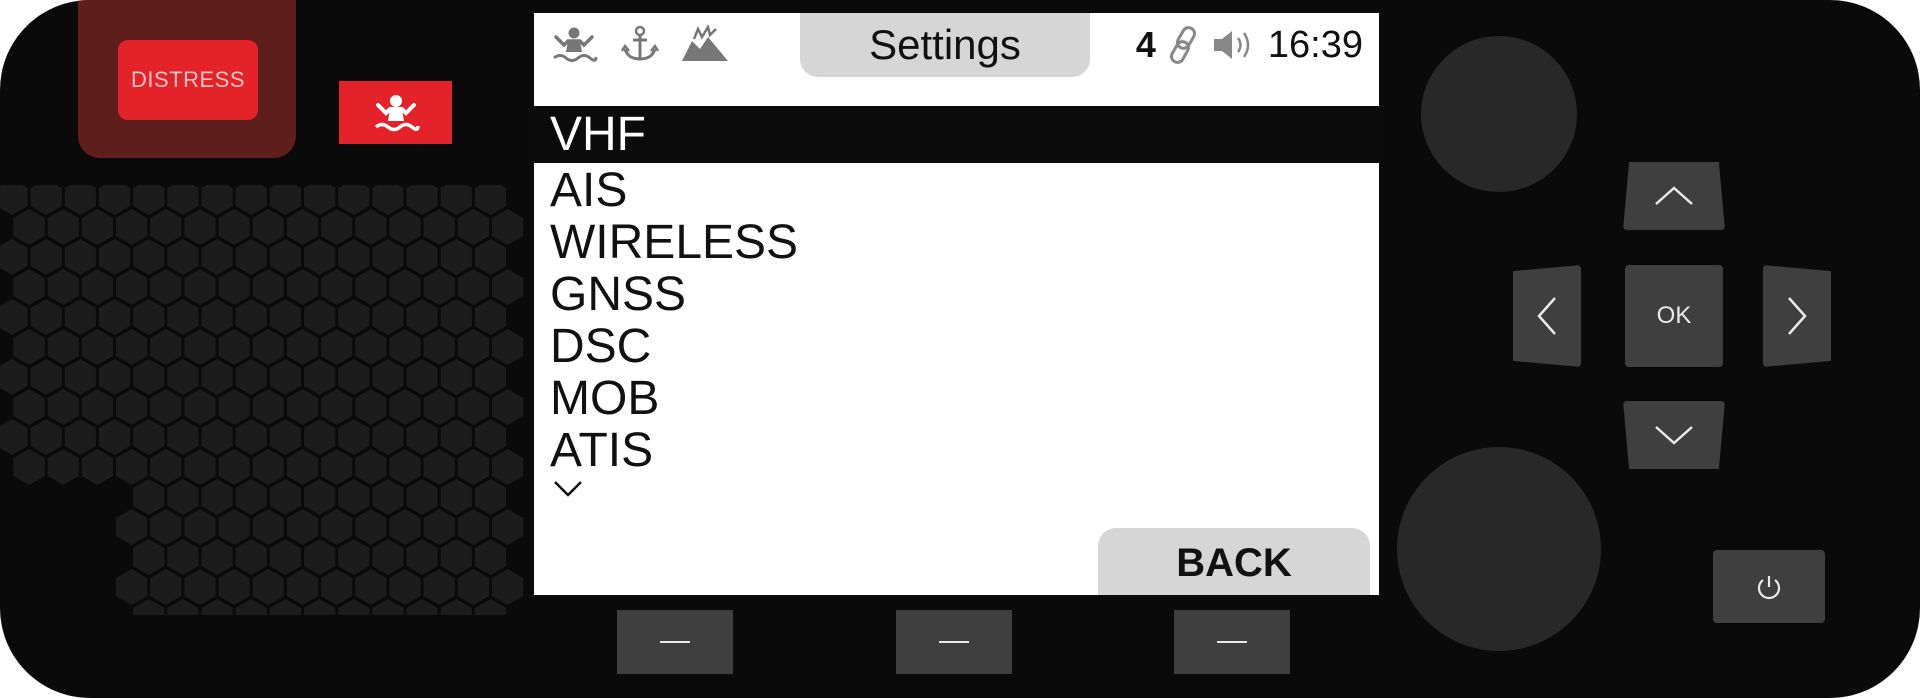  What do you see at coordinates (956, 243) in the screenshot?
I see `menu-item-wireless: WIRELESS` at bounding box center [956, 243].